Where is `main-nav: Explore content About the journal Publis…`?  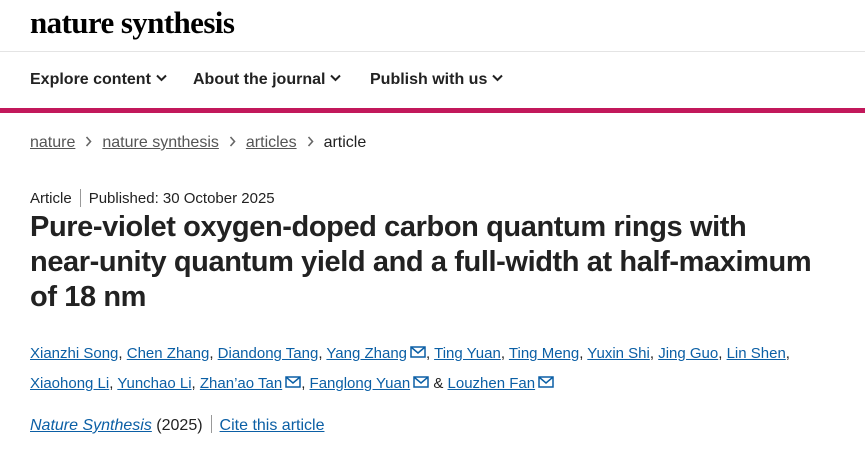
main-nav: Explore content About the journal Publis… is located at coordinates (432, 80).